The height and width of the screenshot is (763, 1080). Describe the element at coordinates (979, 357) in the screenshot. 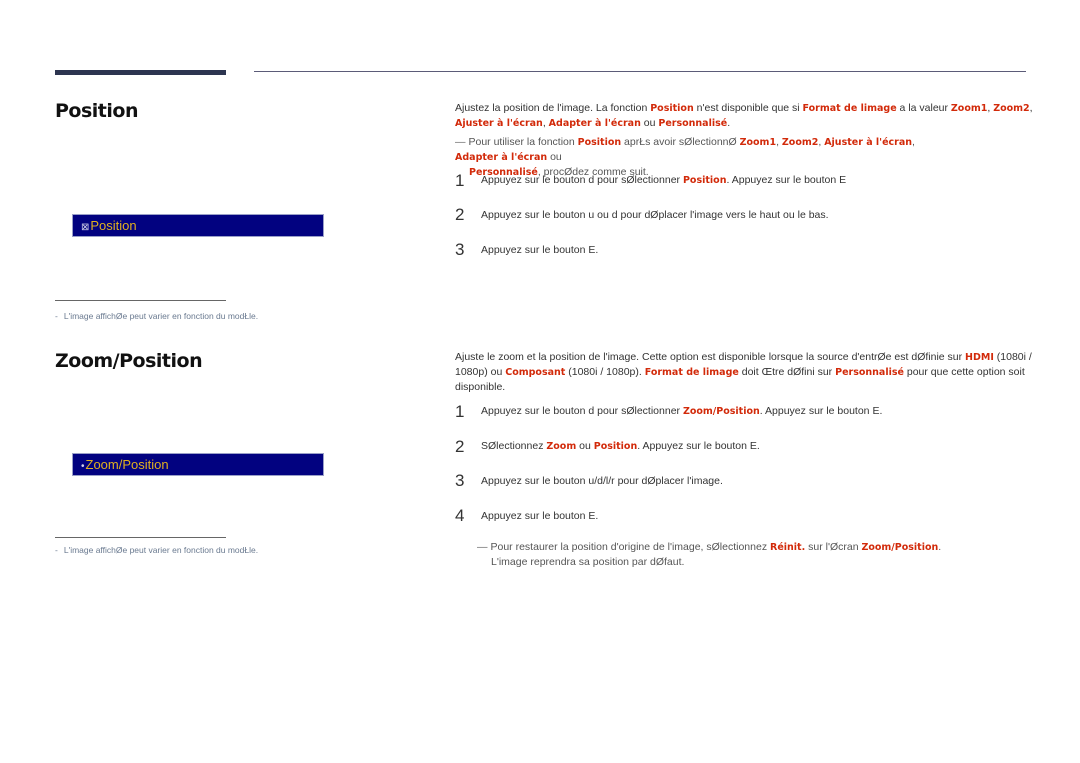

I see `term-hdmi: HDMI` at that location.